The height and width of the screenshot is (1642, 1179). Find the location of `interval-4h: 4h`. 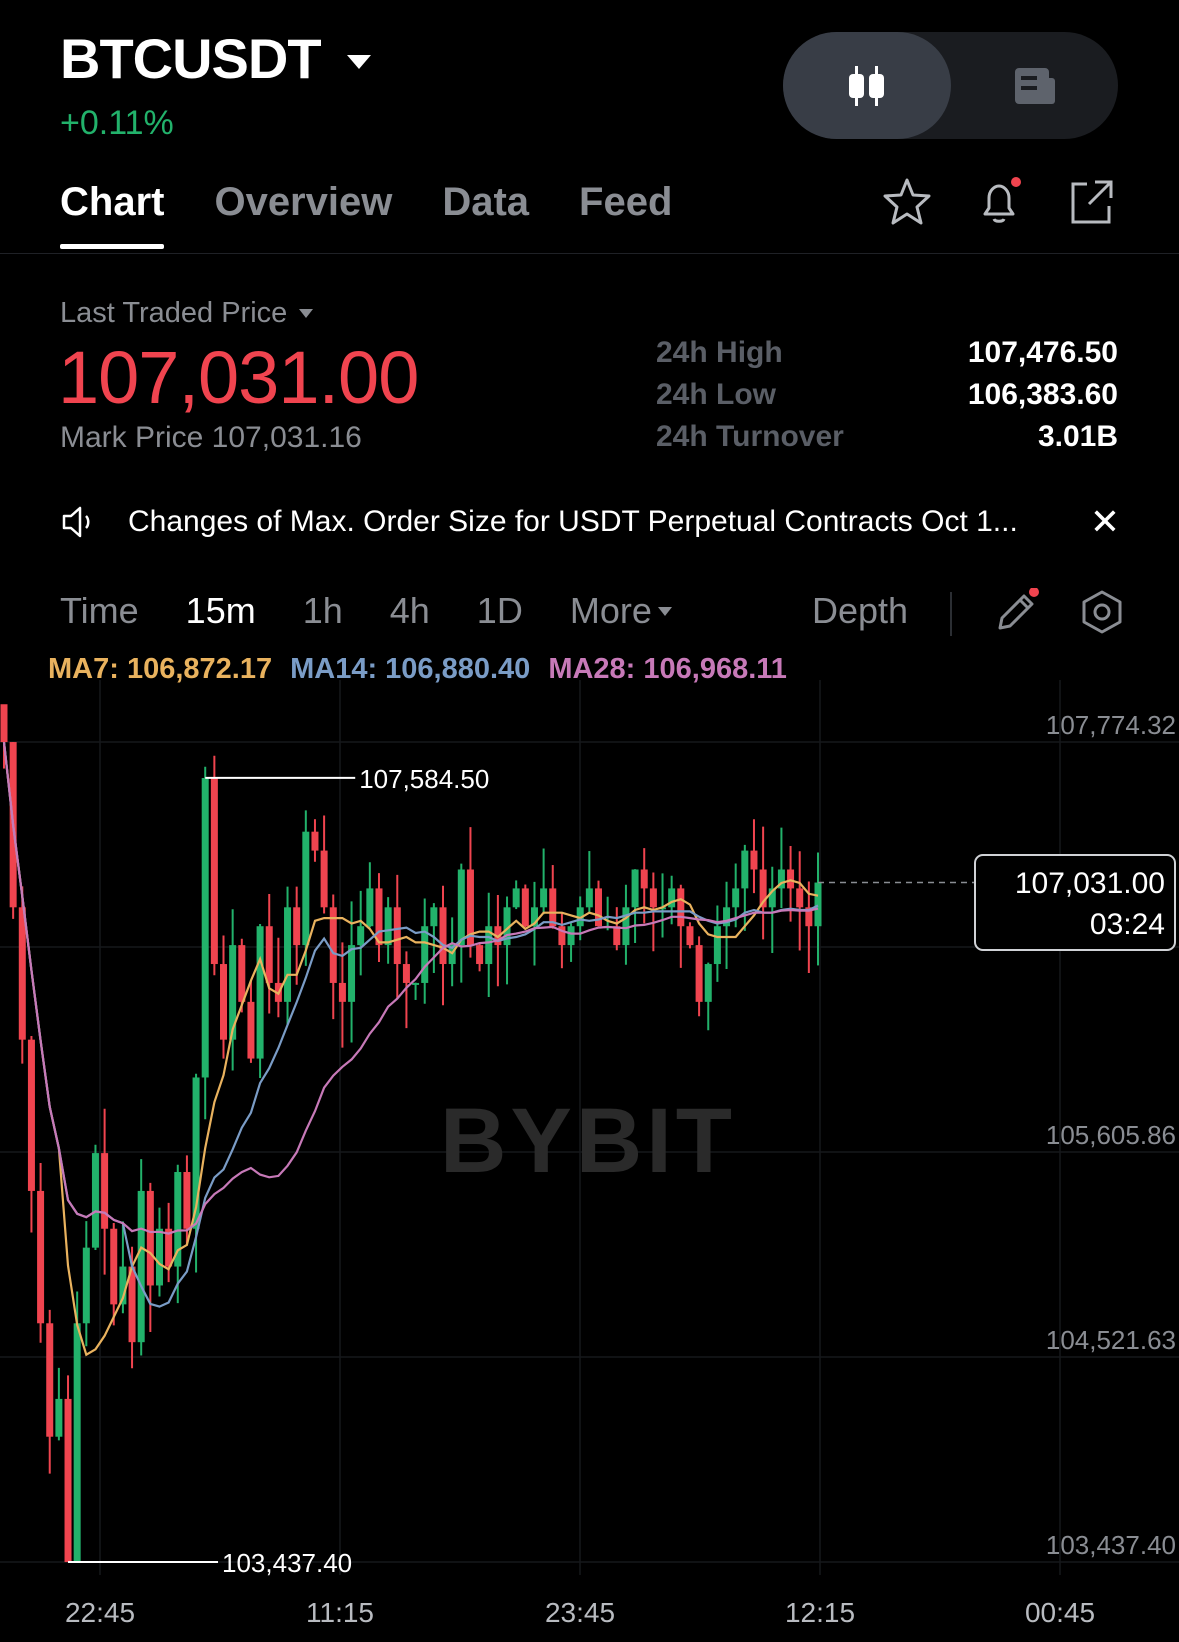

interval-4h: 4h is located at coordinates (410, 611).